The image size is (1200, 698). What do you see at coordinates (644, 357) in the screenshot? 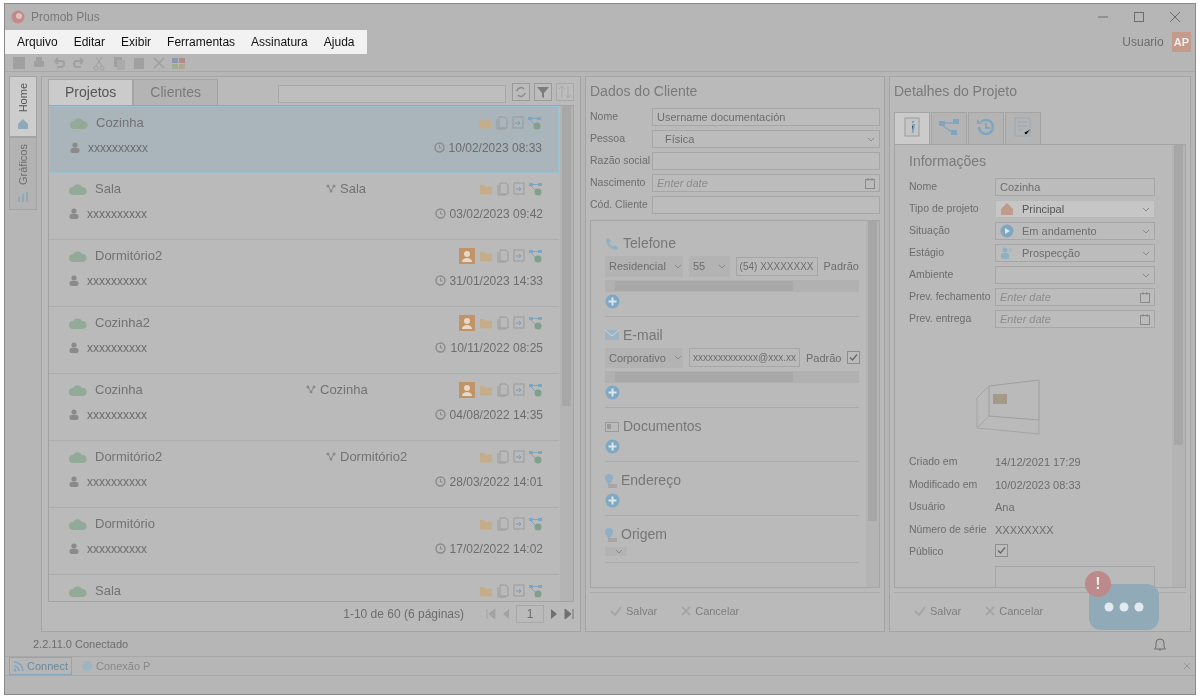
I see `dropdown: Corporativo` at bounding box center [644, 357].